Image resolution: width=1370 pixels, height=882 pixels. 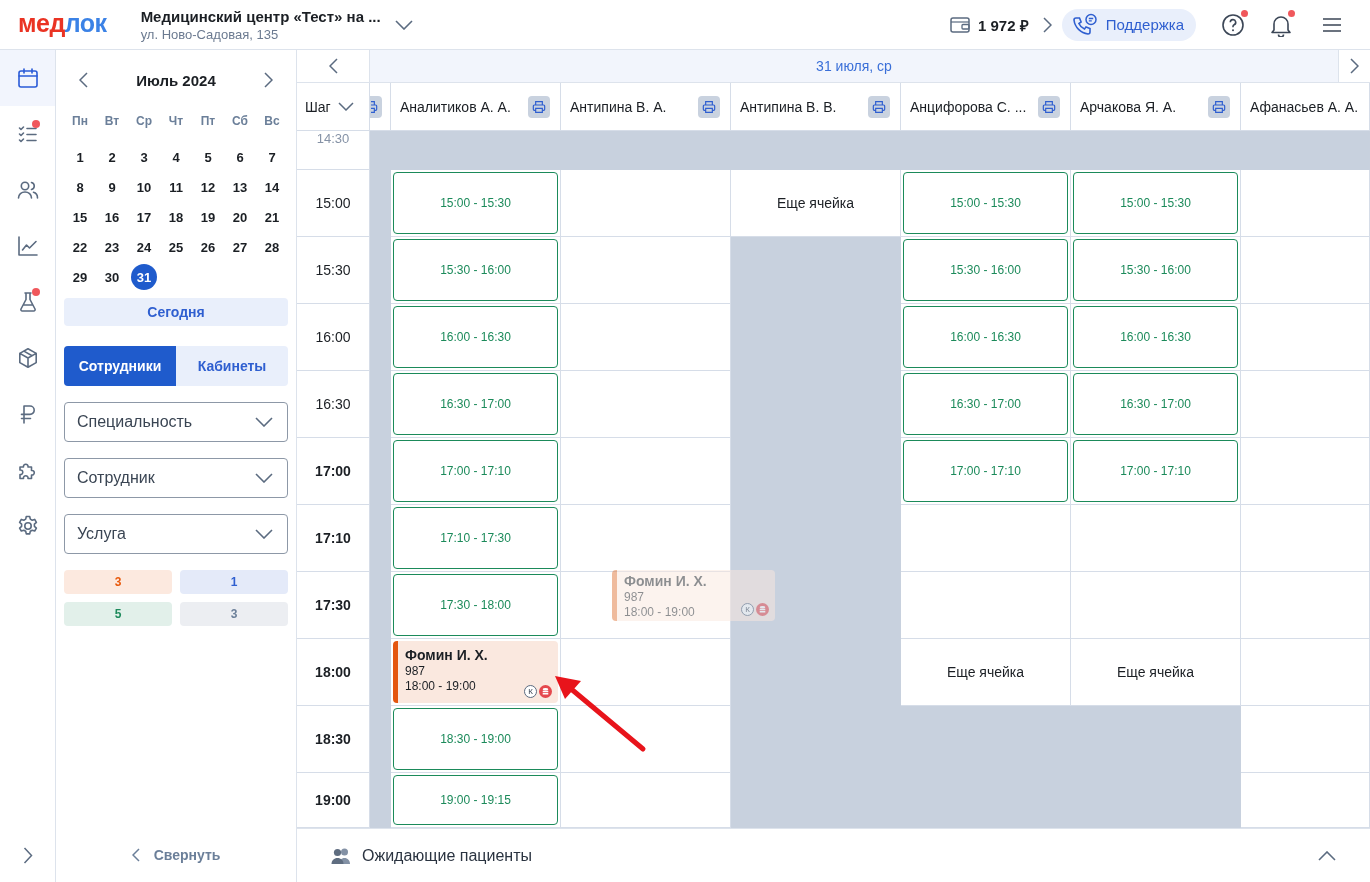 I want to click on today-button: Сегодня, so click(x=176, y=312).